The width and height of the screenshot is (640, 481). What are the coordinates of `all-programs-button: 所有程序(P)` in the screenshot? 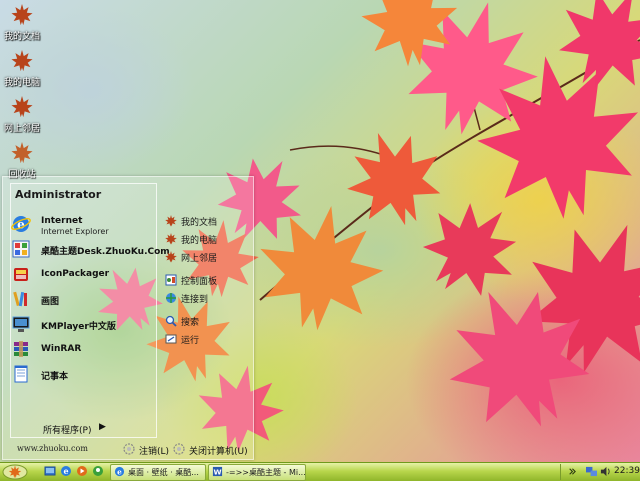 It's located at (67, 429).